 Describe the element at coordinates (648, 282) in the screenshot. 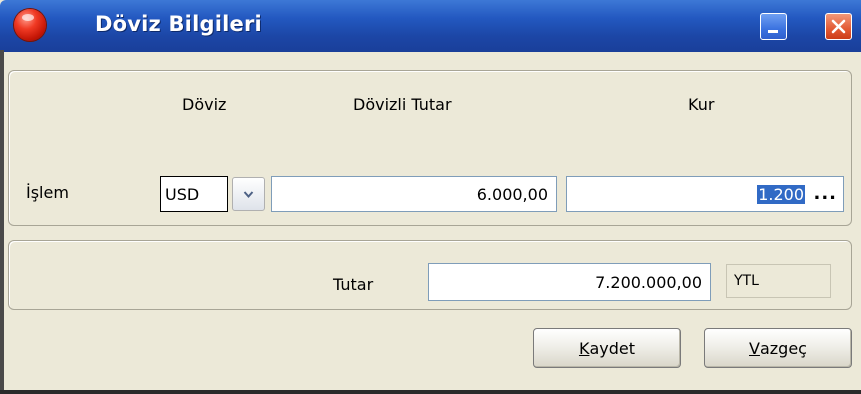

I see `total-amount-value: 7.200.000,00` at that location.